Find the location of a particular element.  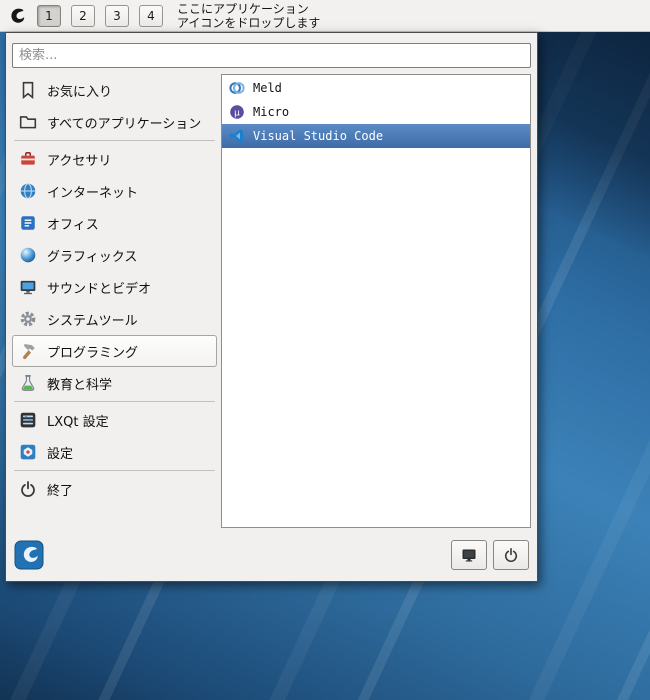

category-label: アクセサリ is located at coordinates (79, 161).